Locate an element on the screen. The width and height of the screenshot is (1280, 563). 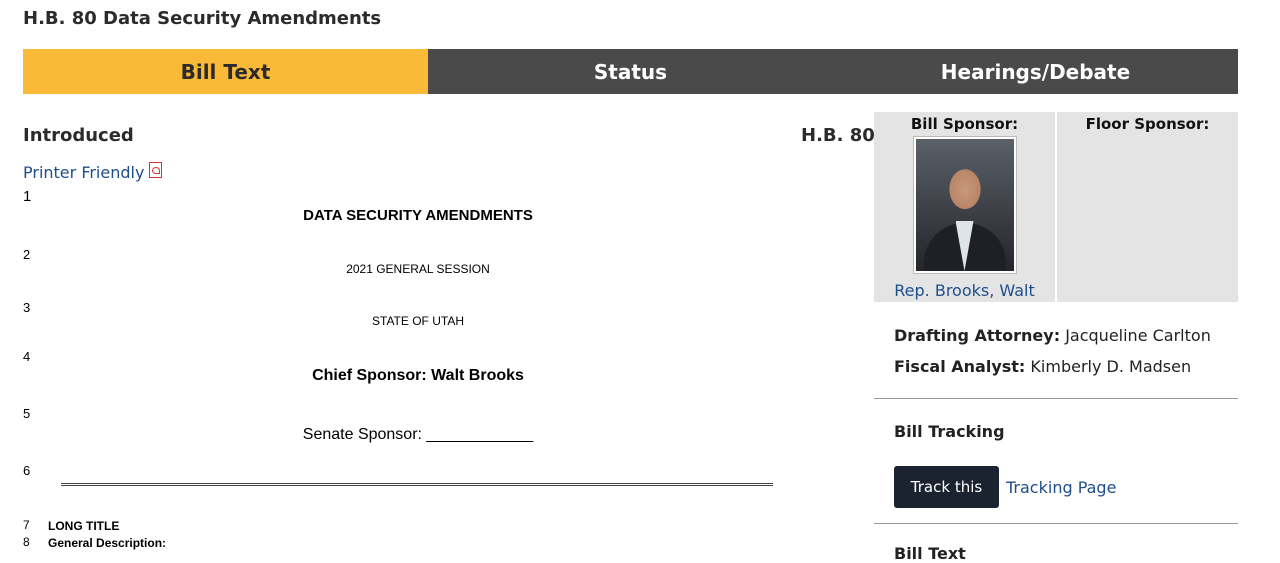
line-number: 4 is located at coordinates (27, 356).